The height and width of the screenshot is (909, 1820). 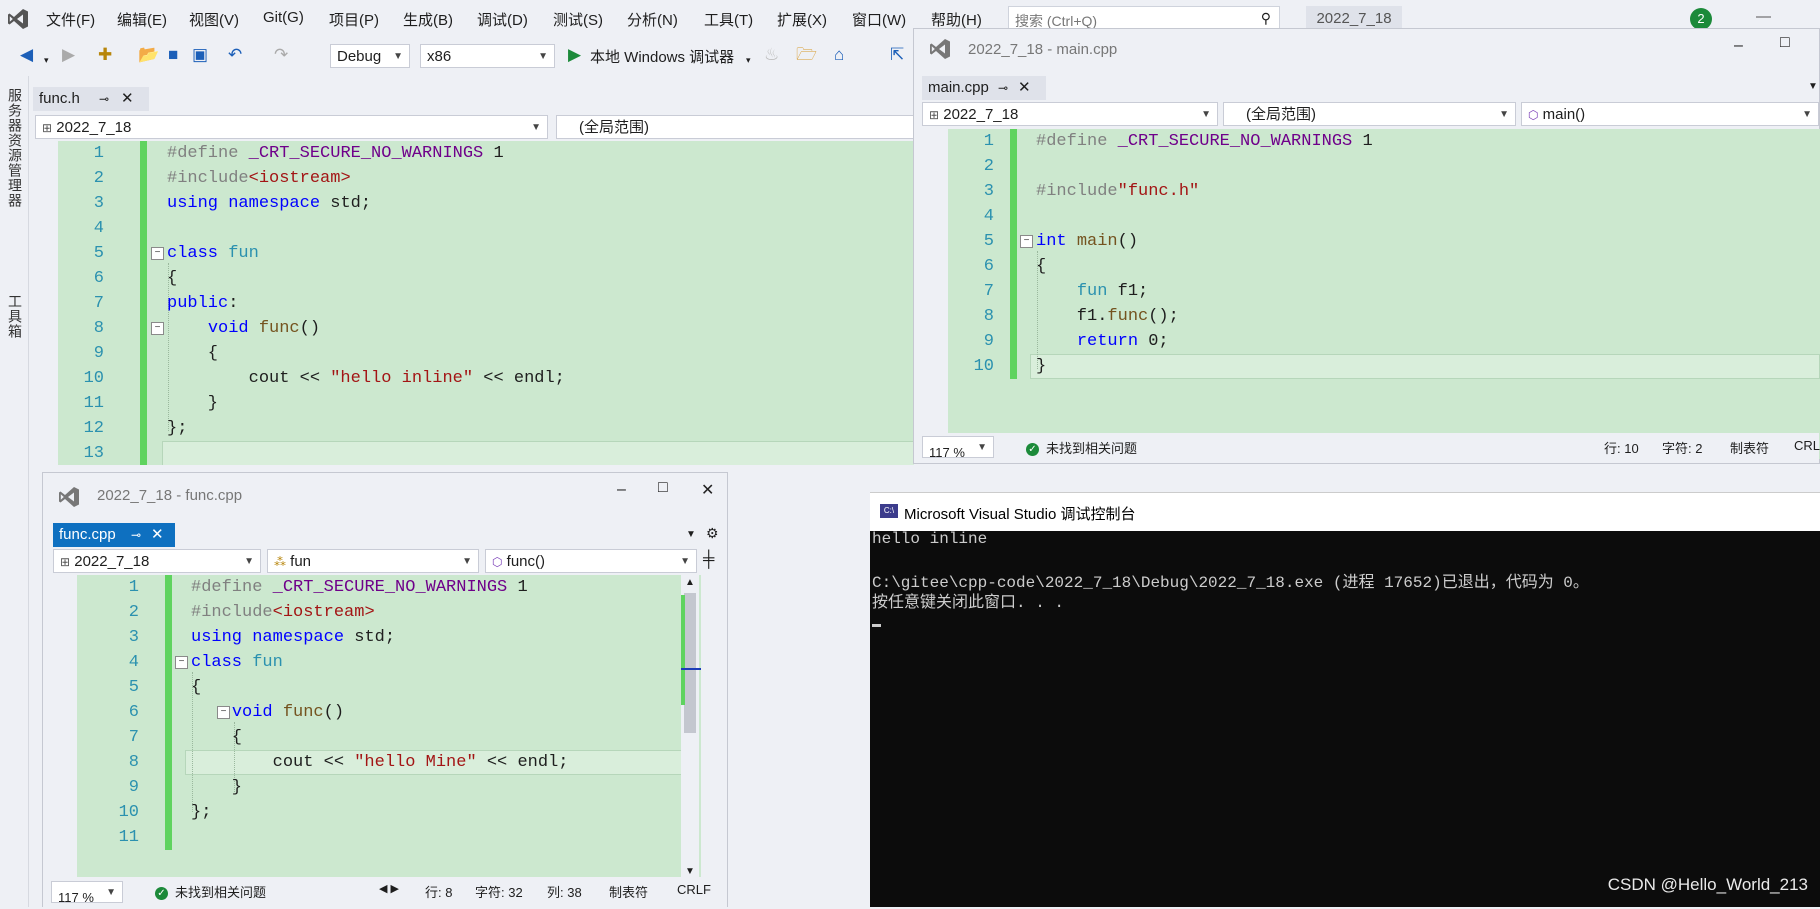 I want to click on vertical-scrollbar: ▲ ▼, so click(x=691, y=727).